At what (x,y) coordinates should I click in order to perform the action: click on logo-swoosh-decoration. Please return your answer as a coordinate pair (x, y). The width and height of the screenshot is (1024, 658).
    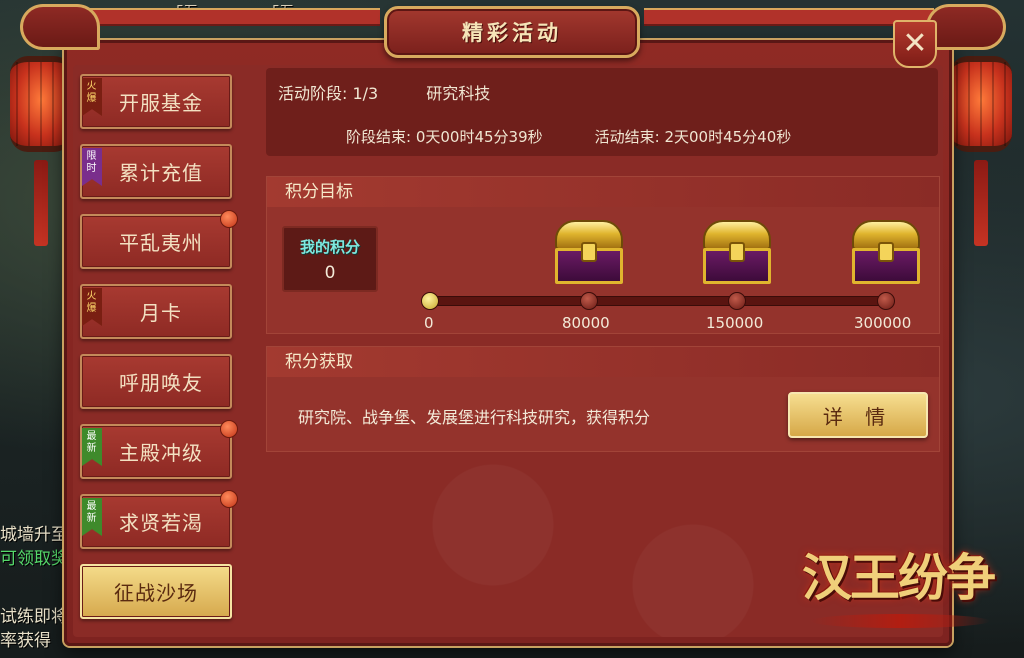
    Looking at the image, I should click on (900, 621).